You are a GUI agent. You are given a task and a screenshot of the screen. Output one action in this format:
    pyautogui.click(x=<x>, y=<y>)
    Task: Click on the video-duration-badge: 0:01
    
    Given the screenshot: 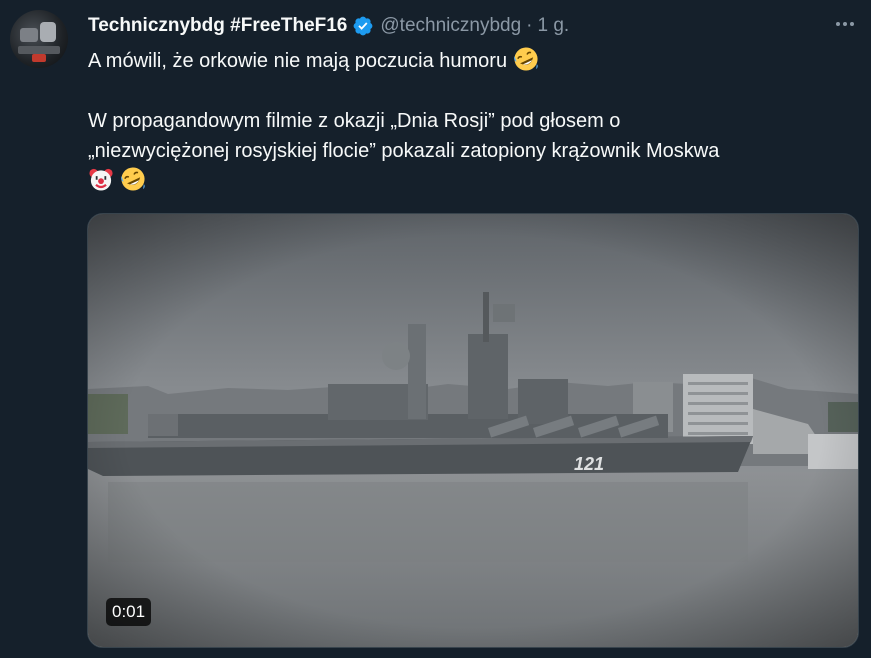 What is the action you would take?
    pyautogui.click(x=129, y=612)
    